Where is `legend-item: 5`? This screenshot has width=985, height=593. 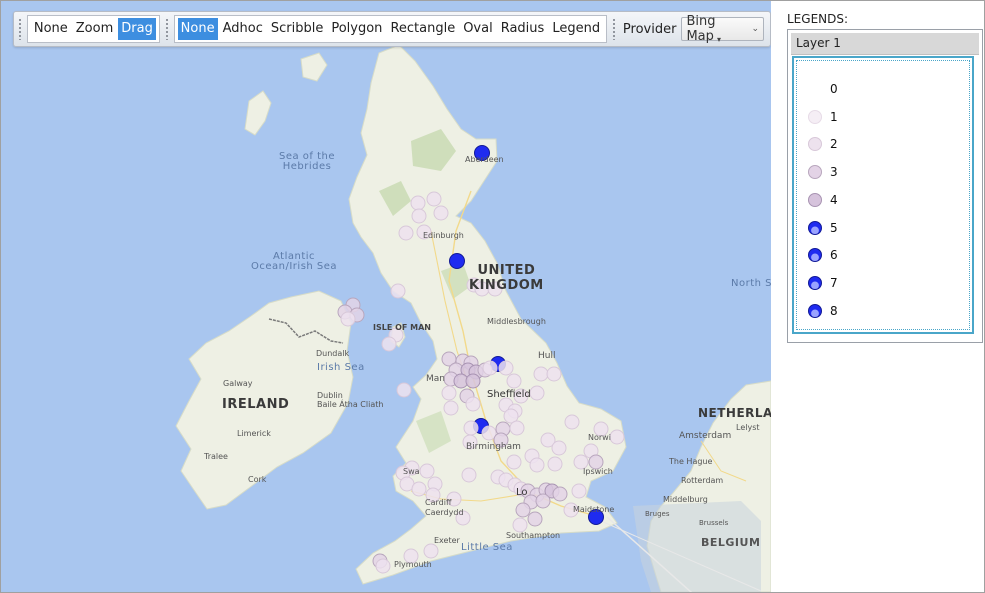 legend-item: 5 is located at coordinates (823, 228).